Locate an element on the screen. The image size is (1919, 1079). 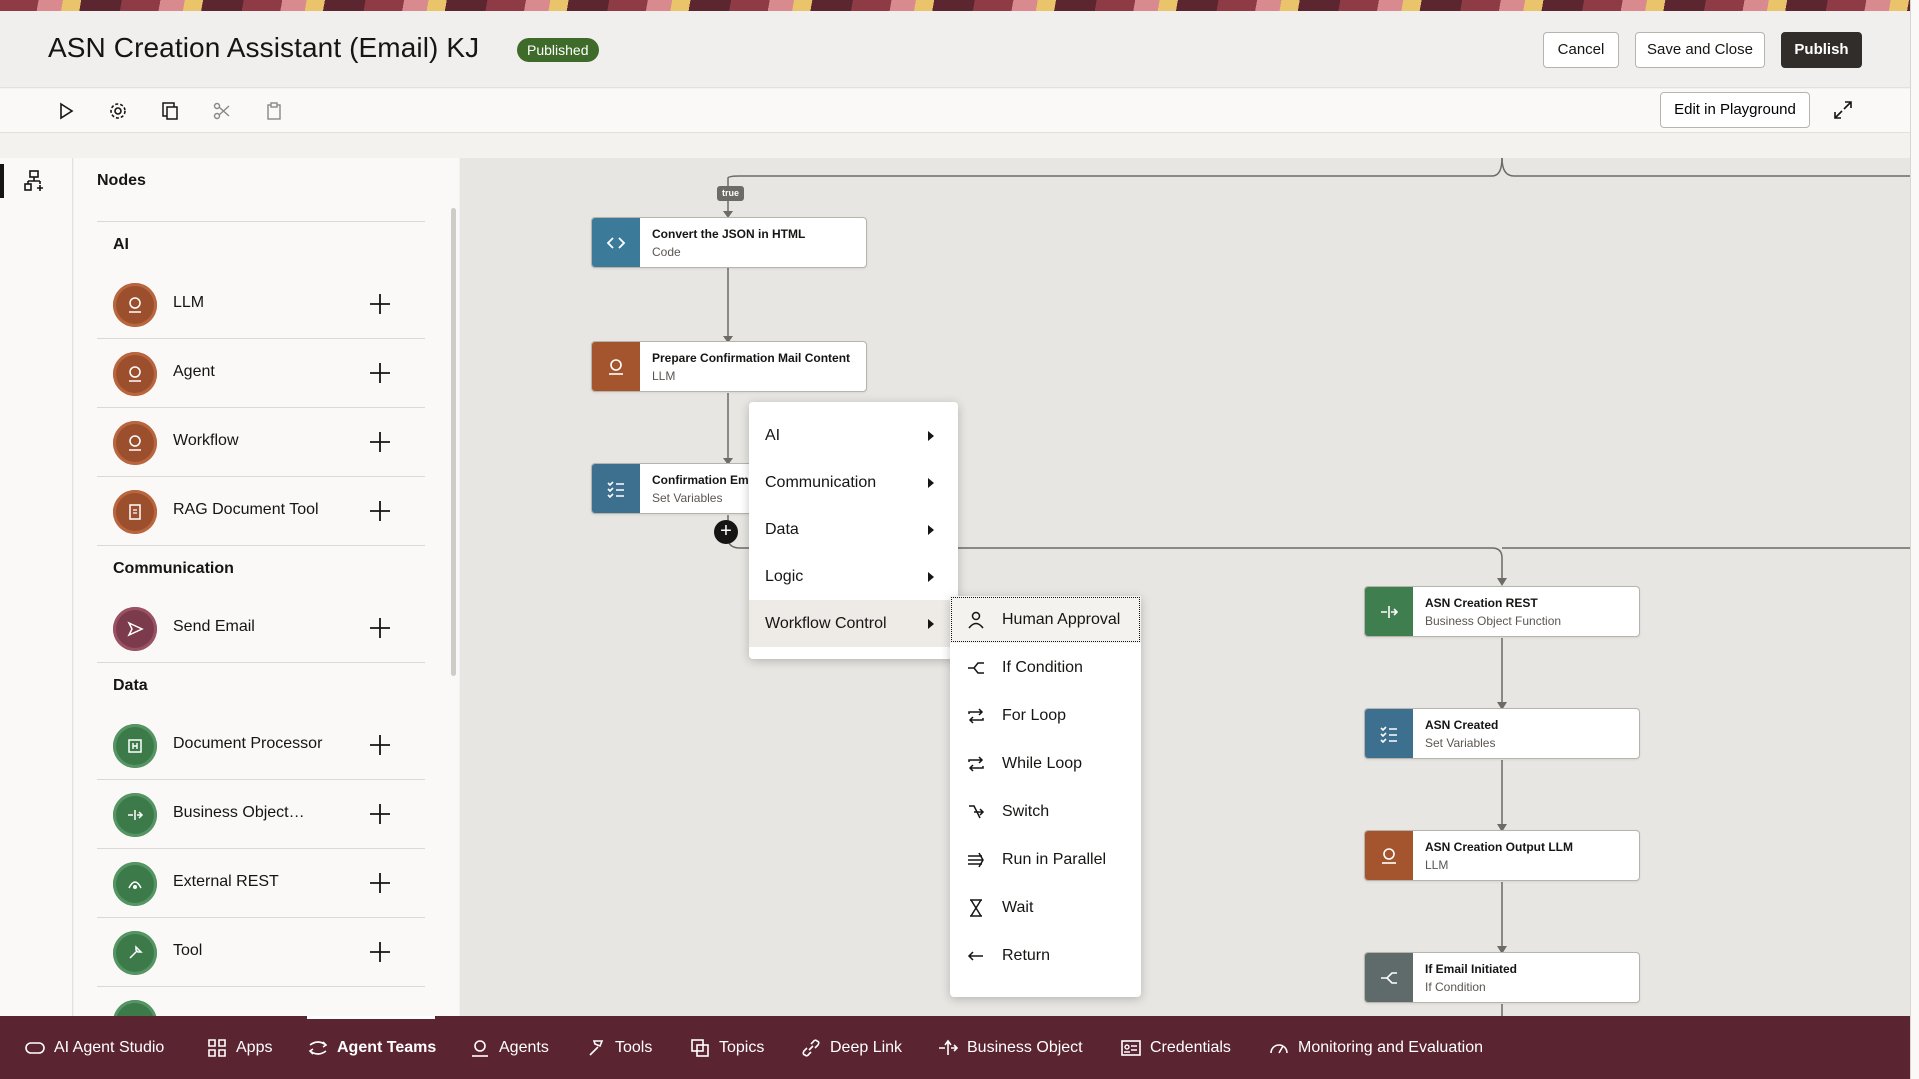
submenu-item-return: Return is located at coordinates (1045, 955).